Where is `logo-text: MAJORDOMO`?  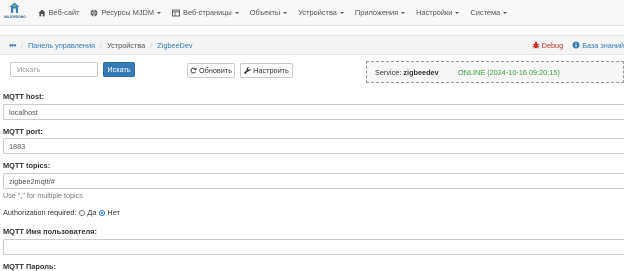
logo-text: MAJORDOMO is located at coordinates (15, 17).